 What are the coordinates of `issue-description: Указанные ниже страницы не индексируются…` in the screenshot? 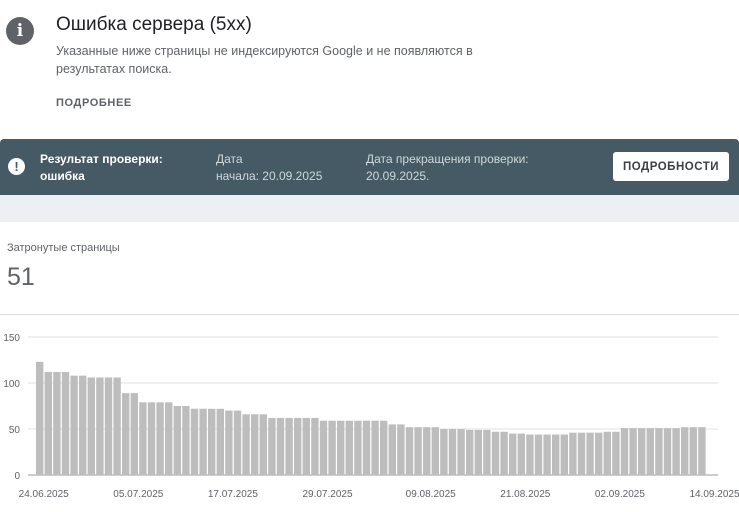 It's located at (264, 60).